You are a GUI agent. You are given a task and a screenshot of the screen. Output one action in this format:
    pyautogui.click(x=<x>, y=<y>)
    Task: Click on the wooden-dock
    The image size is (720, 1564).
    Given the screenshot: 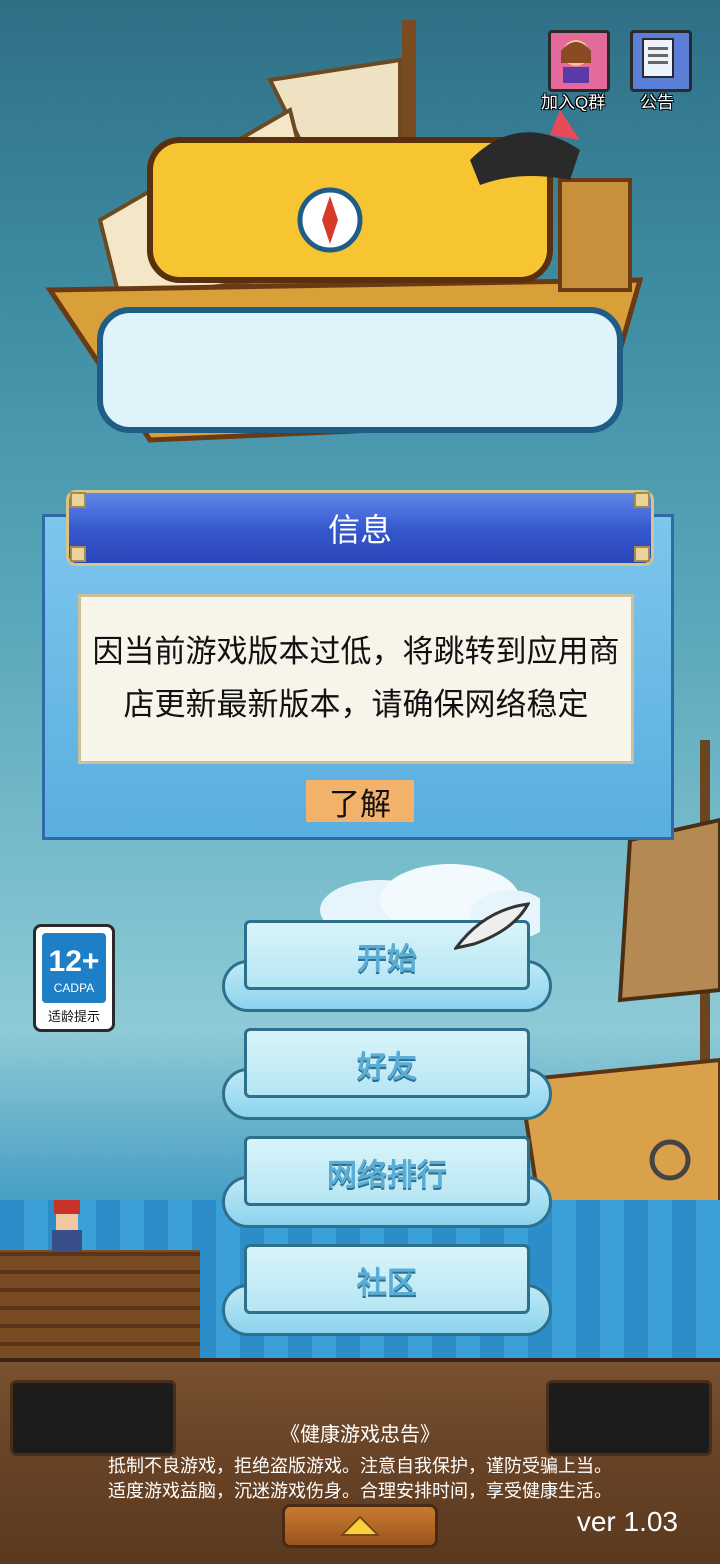 What is the action you would take?
    pyautogui.click(x=100, y=1305)
    